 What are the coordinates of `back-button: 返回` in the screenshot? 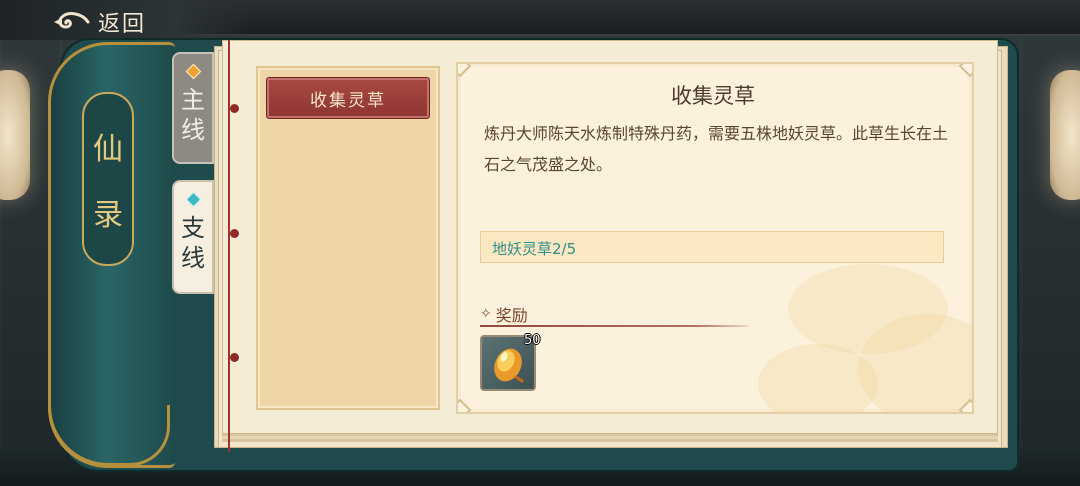 It's located at (99, 22).